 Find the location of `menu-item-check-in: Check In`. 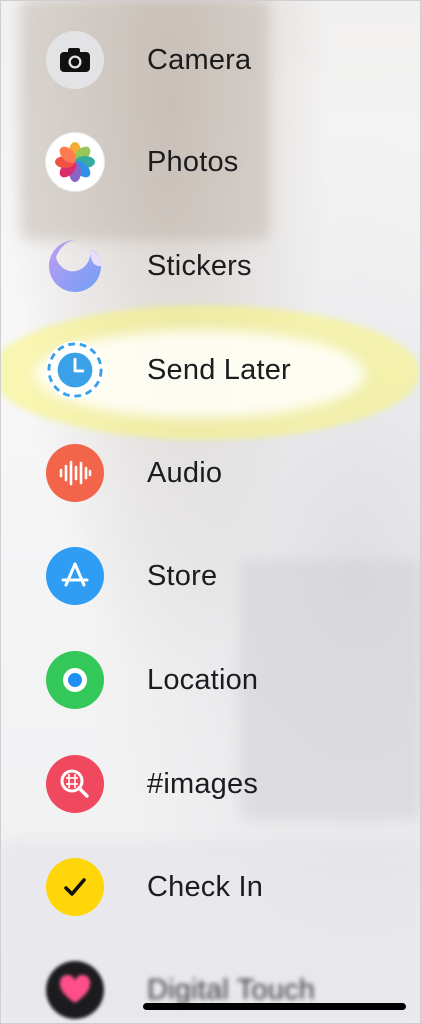

menu-item-check-in: Check In is located at coordinates (210, 887).